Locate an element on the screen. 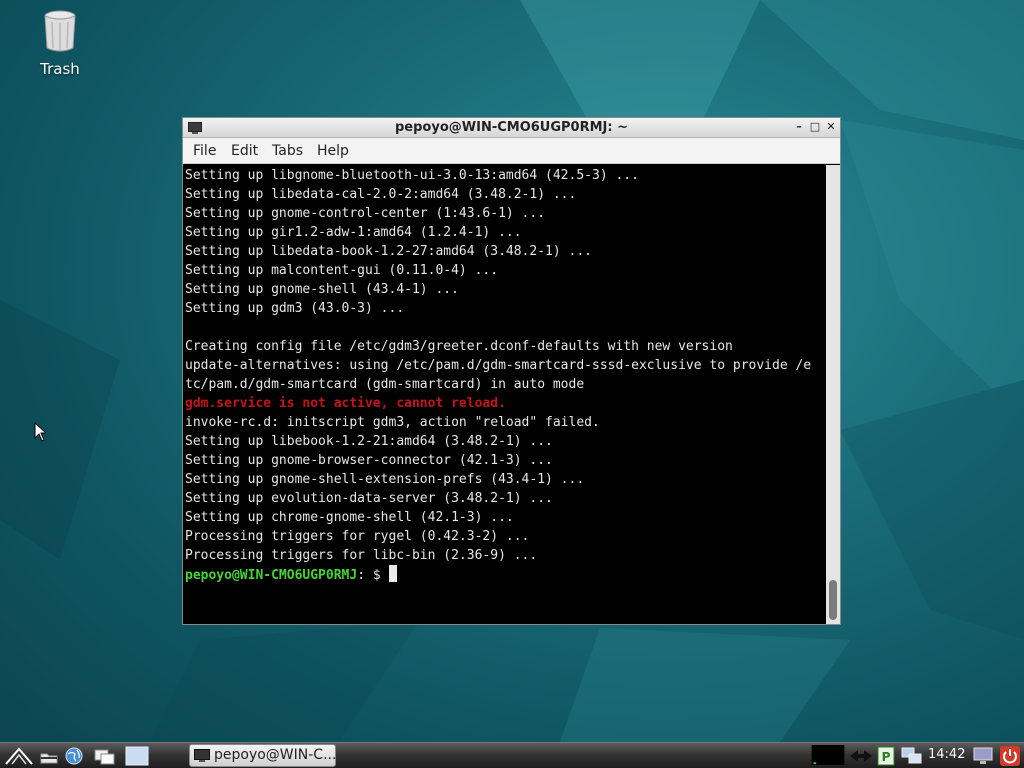  close-icon: ✕ is located at coordinates (831, 127).